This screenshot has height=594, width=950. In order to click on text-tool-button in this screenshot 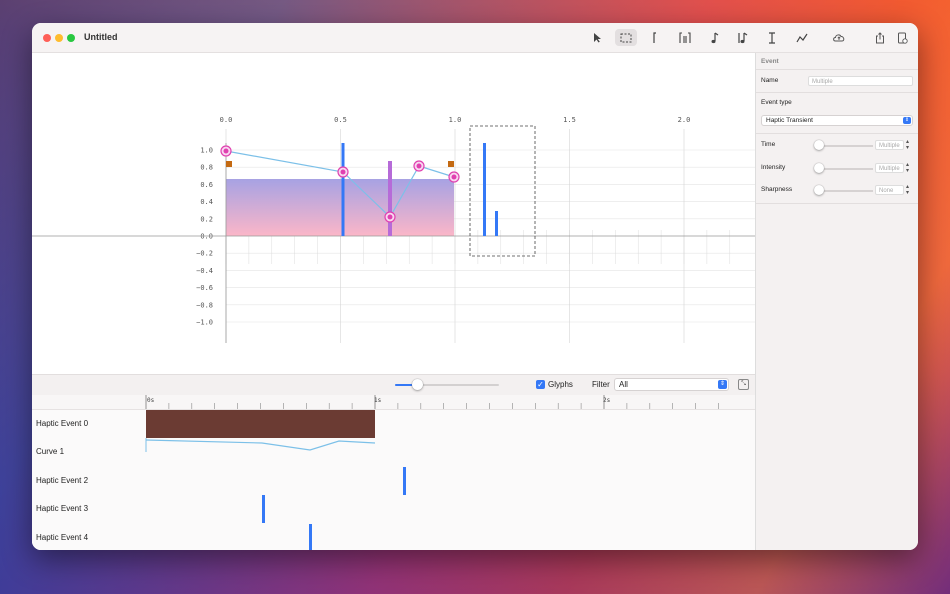, I will do `click(772, 37)`.